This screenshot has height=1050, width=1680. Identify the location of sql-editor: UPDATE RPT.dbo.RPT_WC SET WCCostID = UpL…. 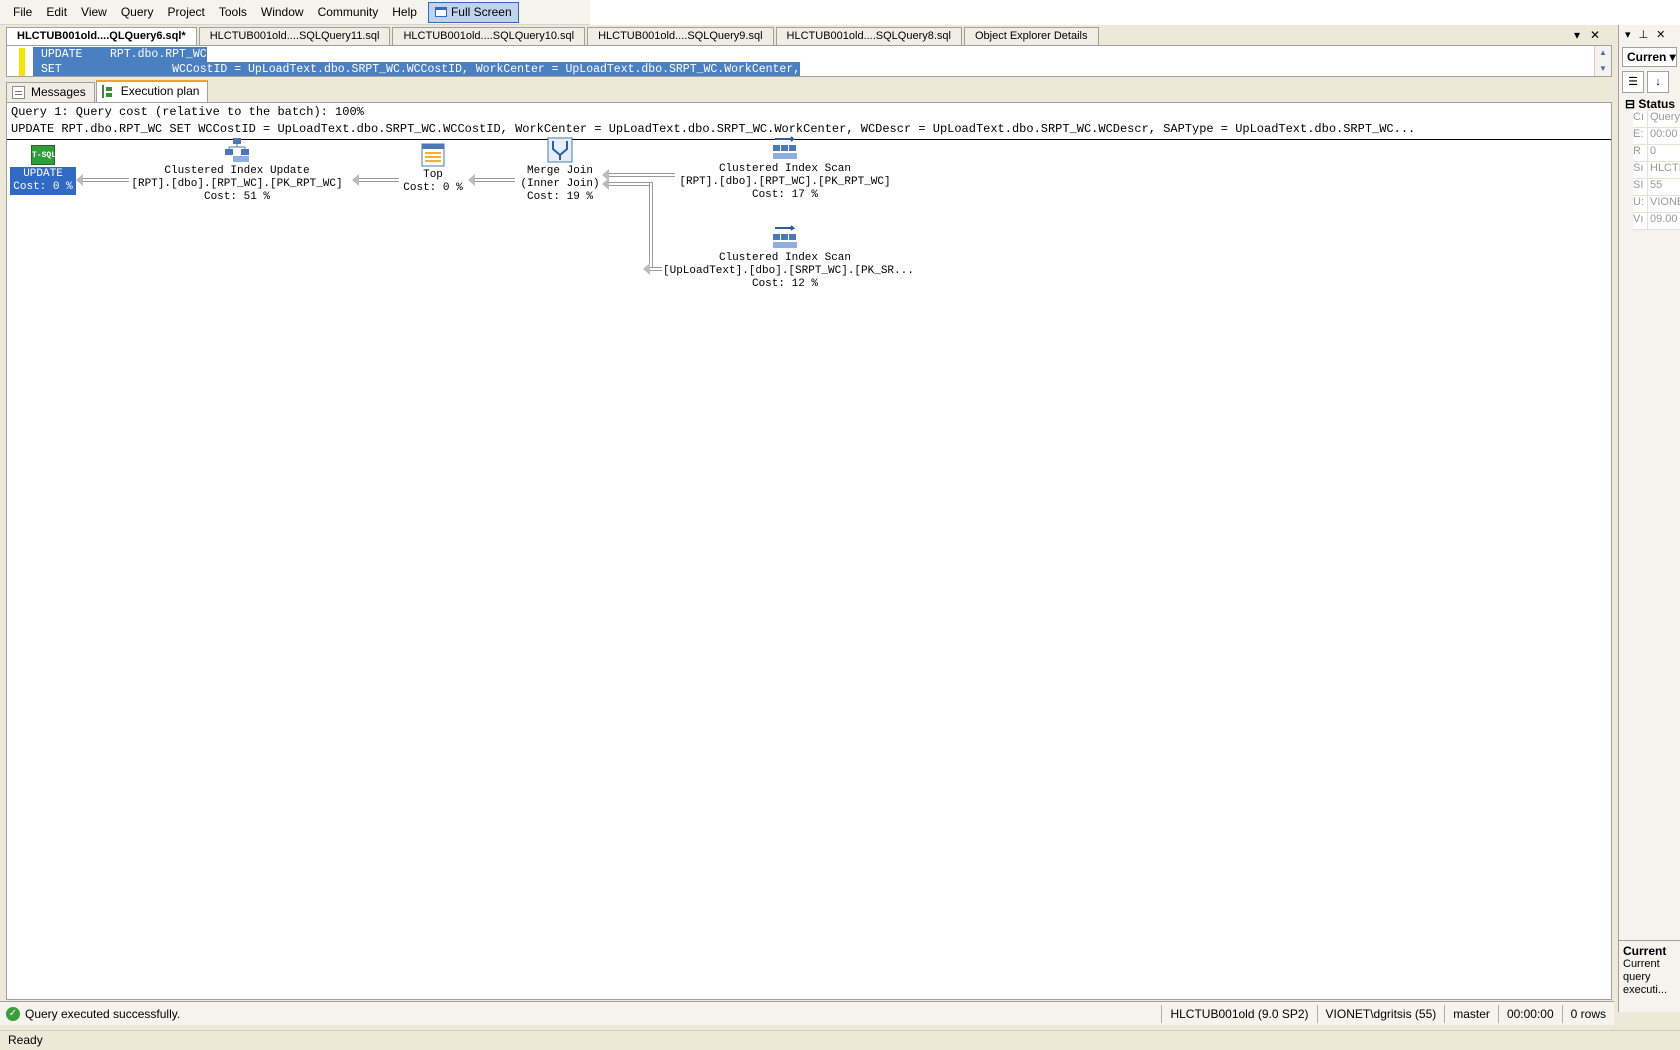
(809, 61).